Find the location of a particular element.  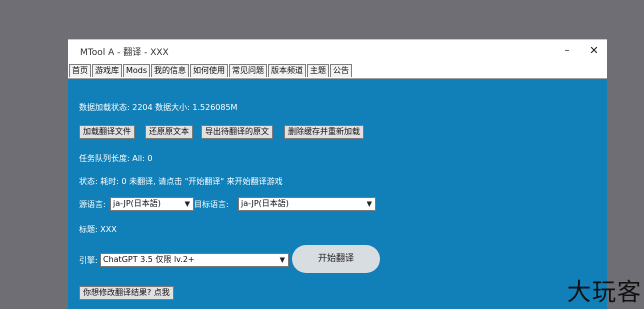

tab-list: 首页 游戏库 Mods 我的信息 如何使用 常见问题 版本频道 主题 公告 is located at coordinates (211, 70).